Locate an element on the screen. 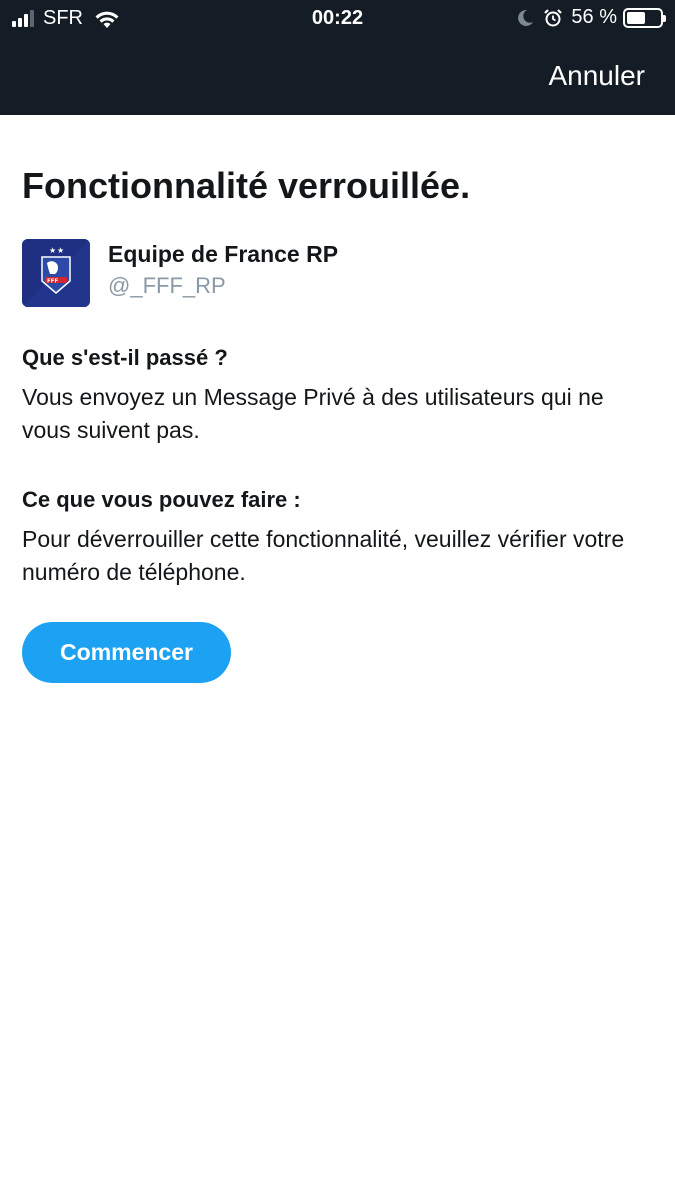 The width and height of the screenshot is (675, 1200). battery-percent: 56 % is located at coordinates (594, 17).